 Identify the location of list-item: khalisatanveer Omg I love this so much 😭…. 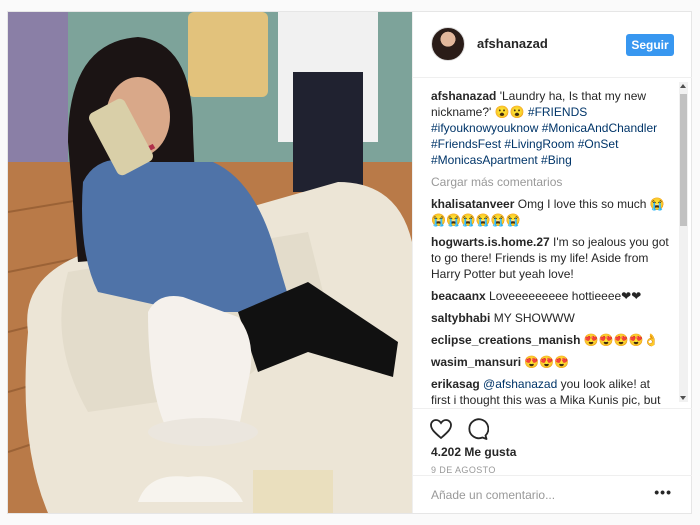
(551, 212).